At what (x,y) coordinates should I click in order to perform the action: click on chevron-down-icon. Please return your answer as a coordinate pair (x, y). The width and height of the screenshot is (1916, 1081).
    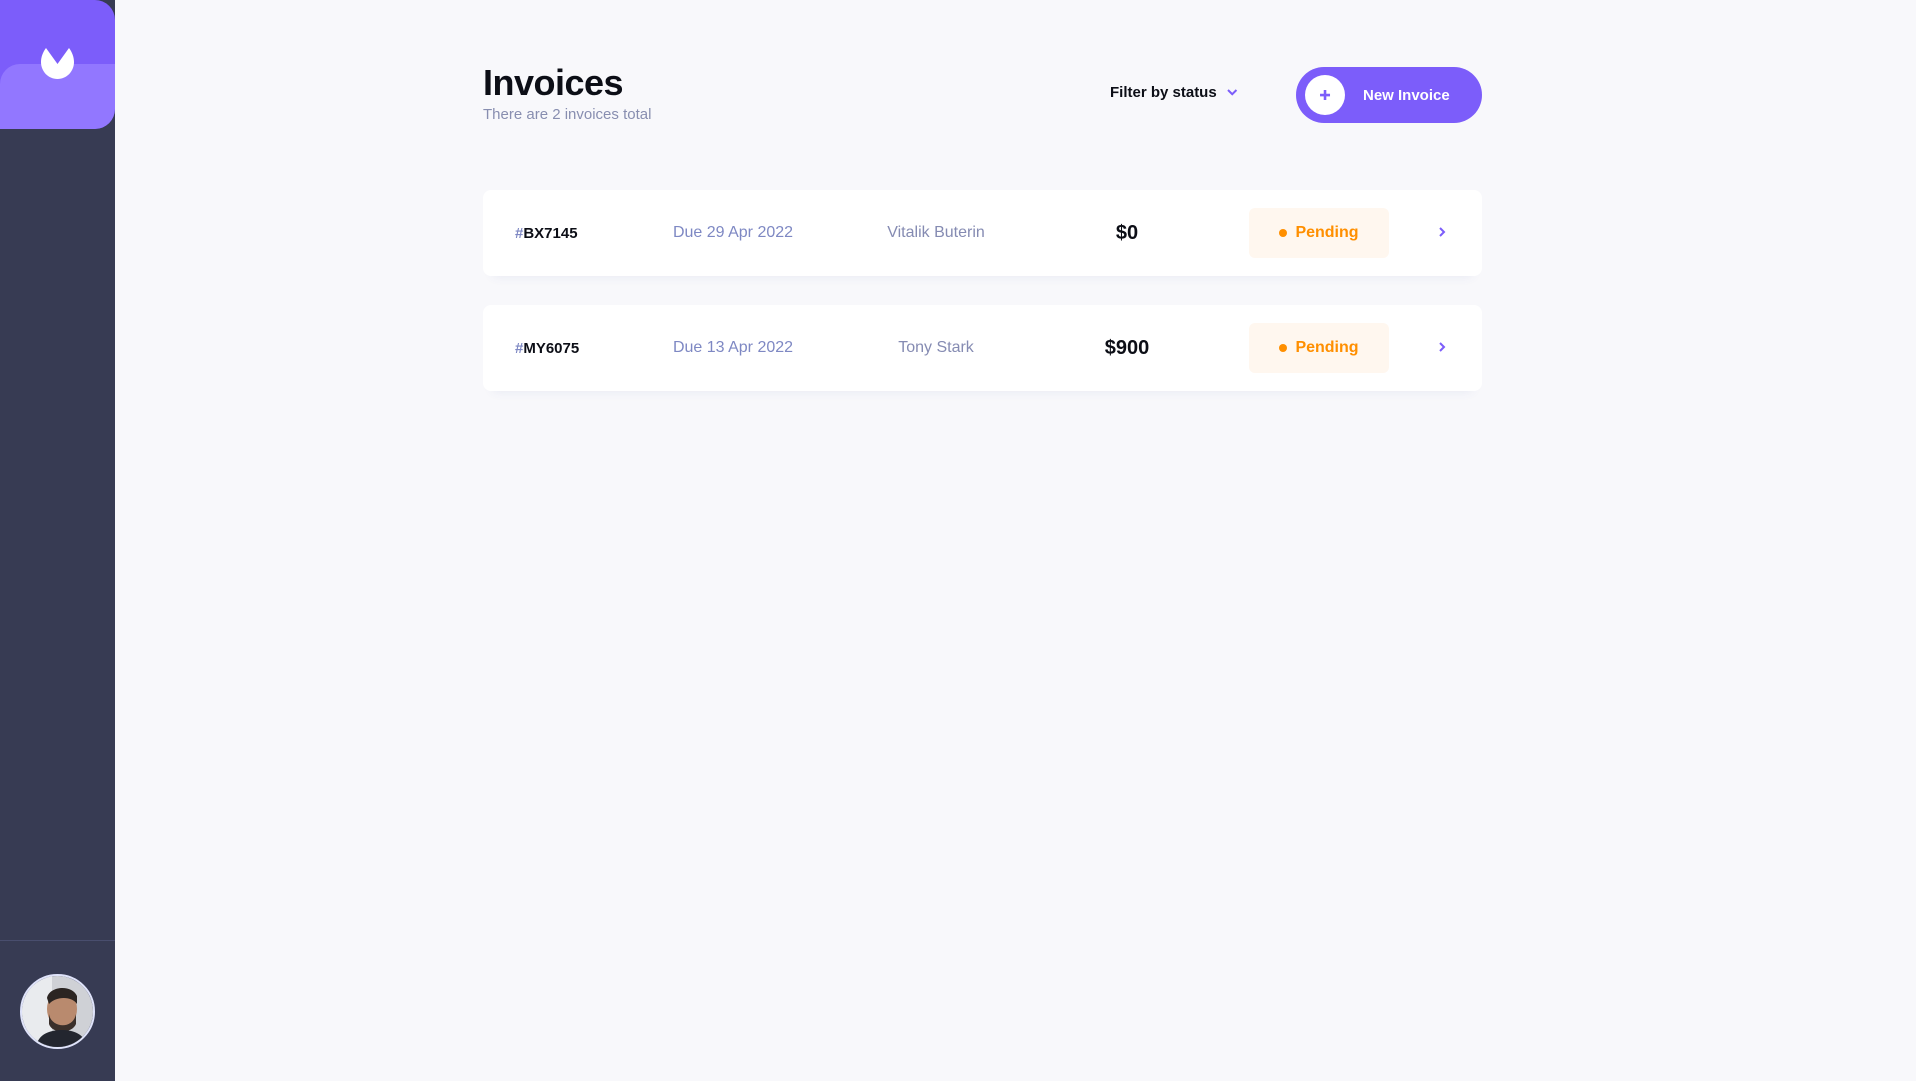
    Looking at the image, I should click on (1231, 92).